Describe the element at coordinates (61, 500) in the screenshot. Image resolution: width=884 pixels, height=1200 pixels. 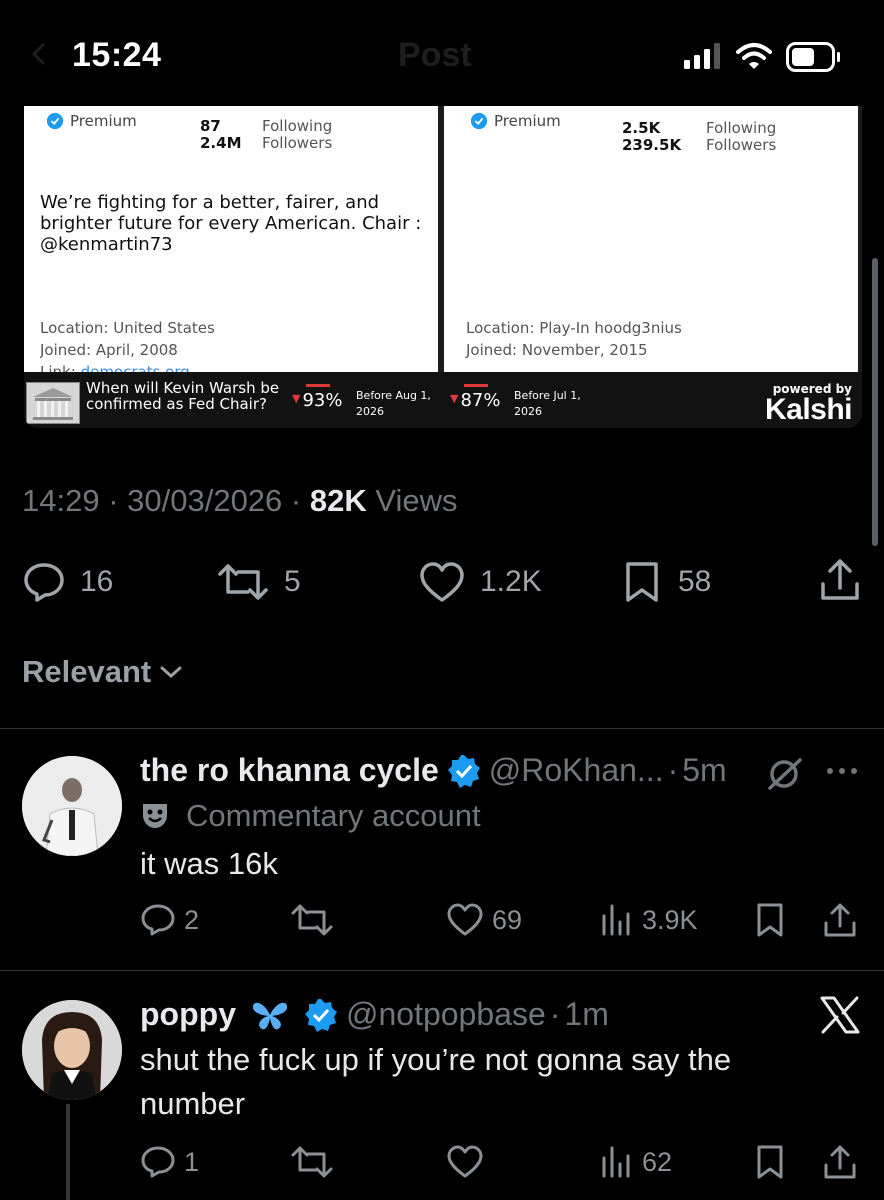
I see `post-time: 14:29` at that location.